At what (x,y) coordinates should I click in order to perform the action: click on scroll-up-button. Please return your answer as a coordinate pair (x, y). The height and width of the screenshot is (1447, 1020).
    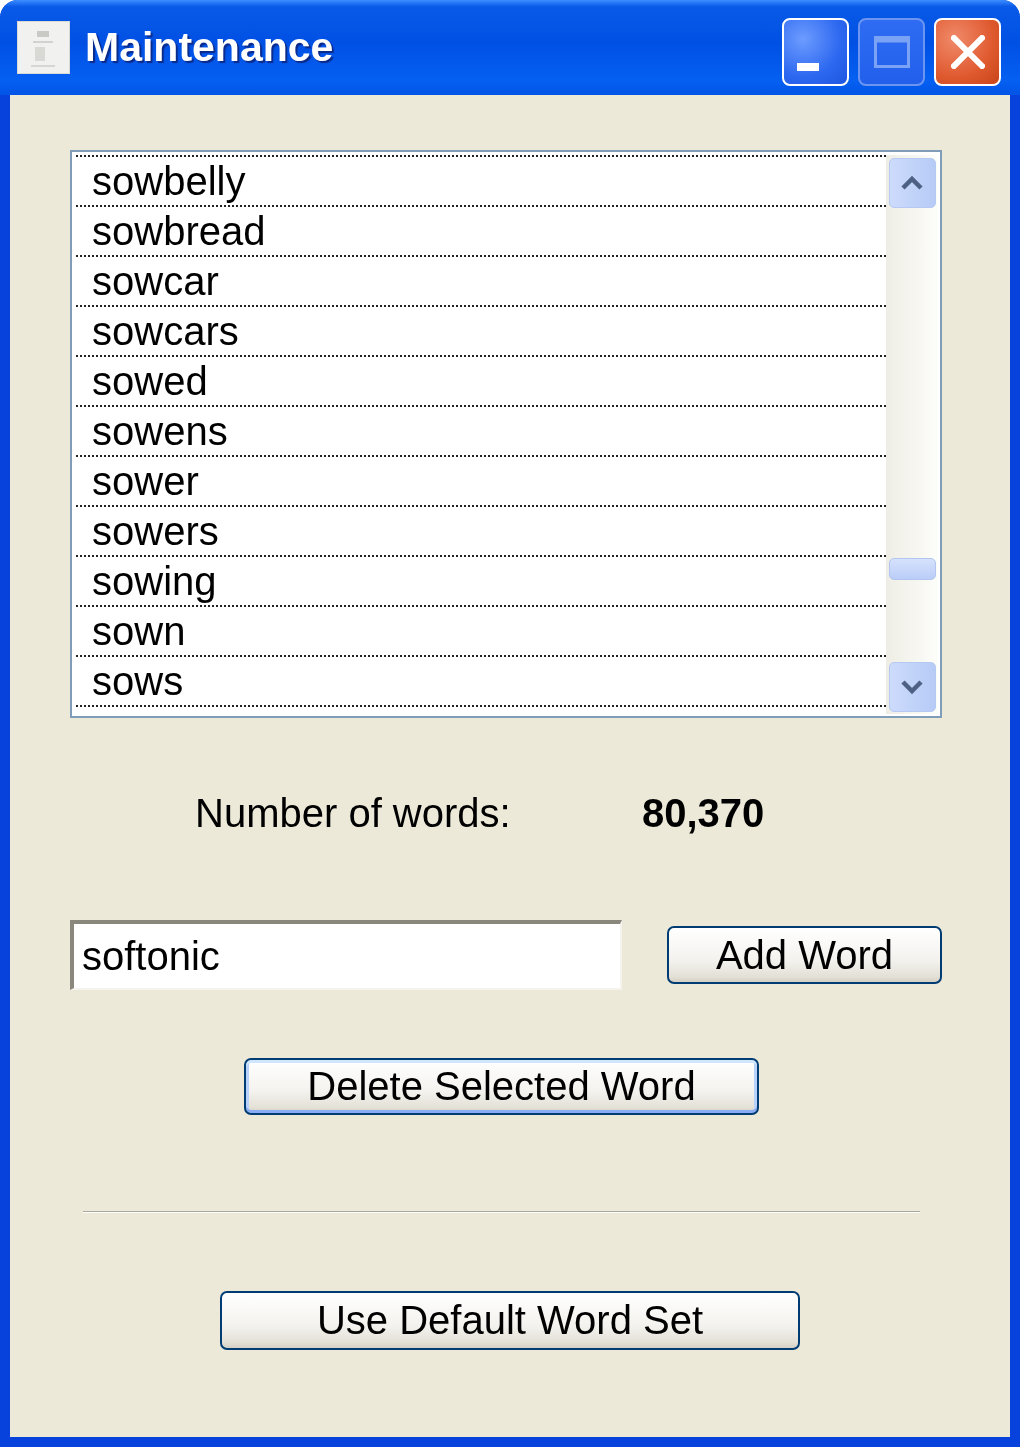
    Looking at the image, I should click on (912, 183).